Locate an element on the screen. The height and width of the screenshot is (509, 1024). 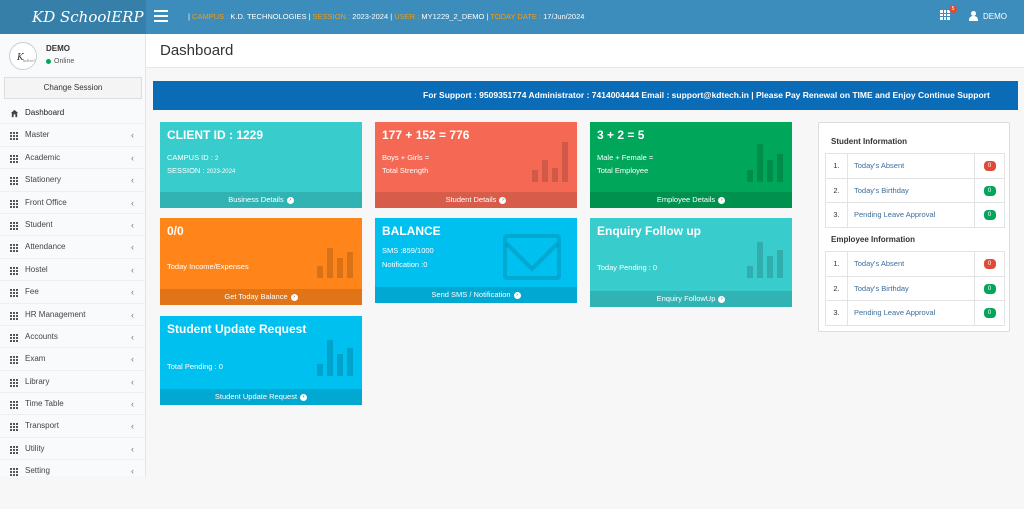
enquiry-title: Enquiry Follow up is located at coordinates (649, 231).